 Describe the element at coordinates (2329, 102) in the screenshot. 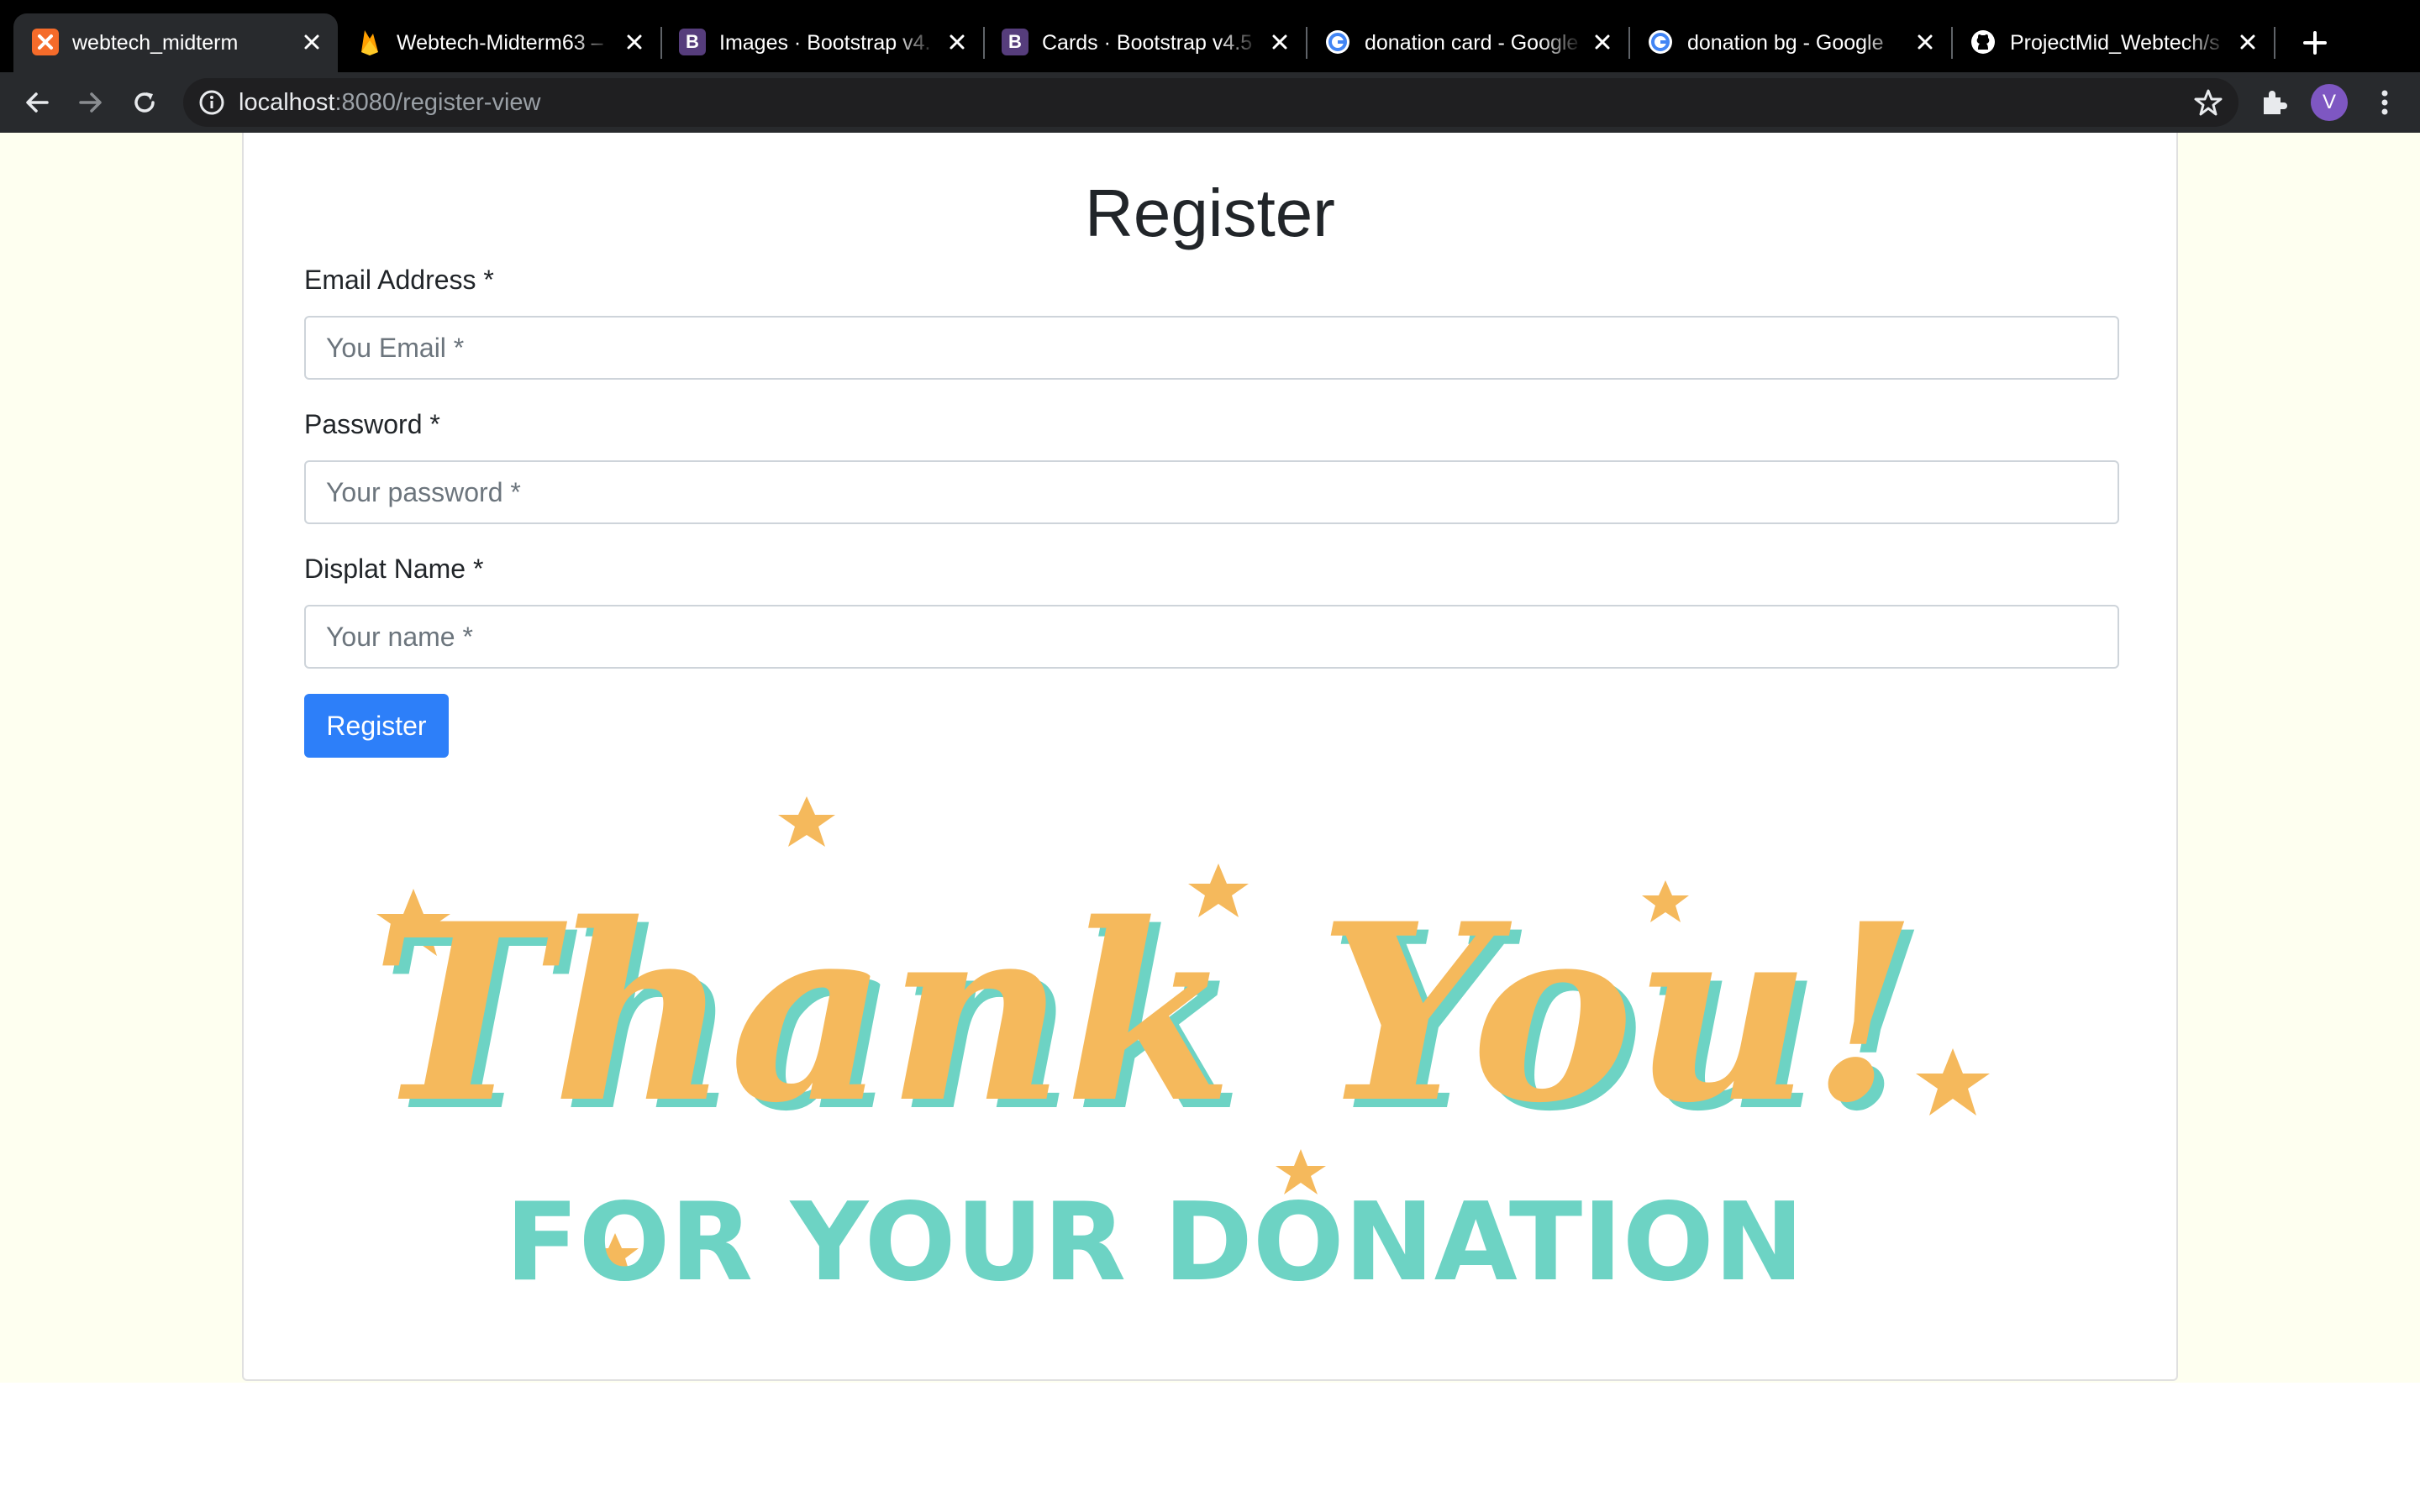

I see `profile-avatar: V` at that location.